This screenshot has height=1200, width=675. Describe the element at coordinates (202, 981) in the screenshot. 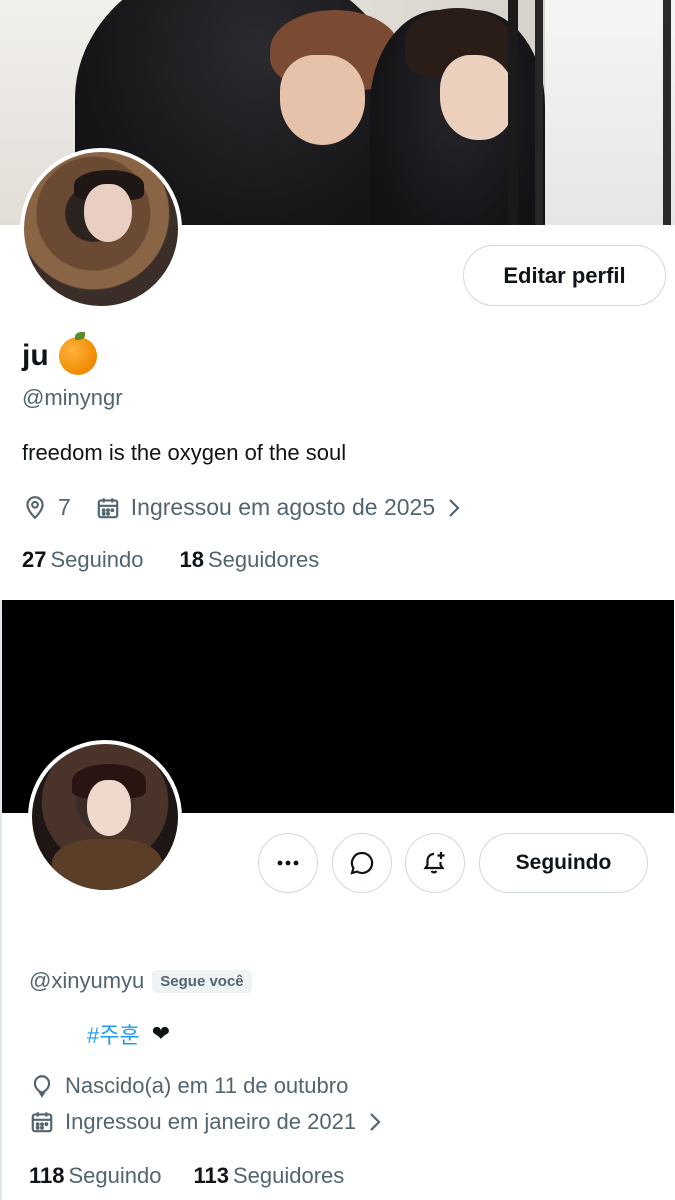

I see `follows-you-badge: Segue você` at that location.